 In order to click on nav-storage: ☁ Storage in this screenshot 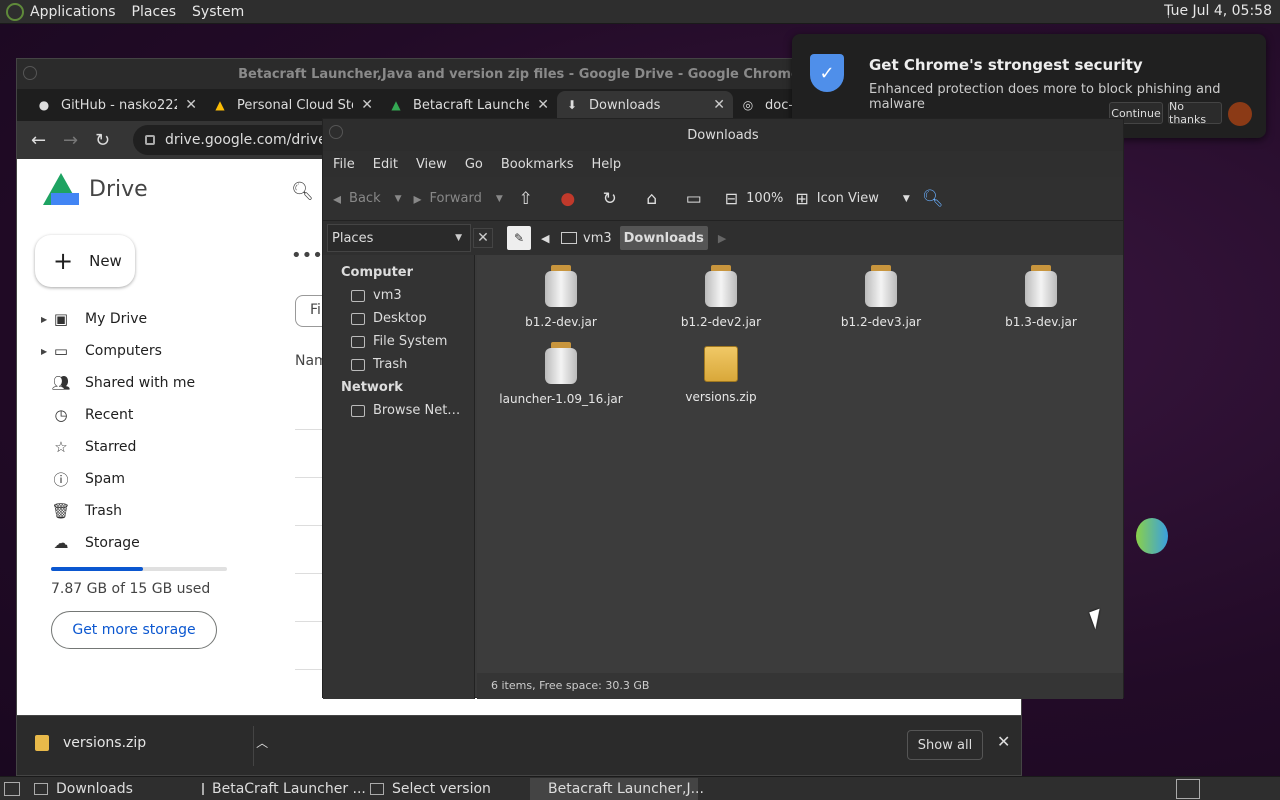, I will do `click(156, 543)`.